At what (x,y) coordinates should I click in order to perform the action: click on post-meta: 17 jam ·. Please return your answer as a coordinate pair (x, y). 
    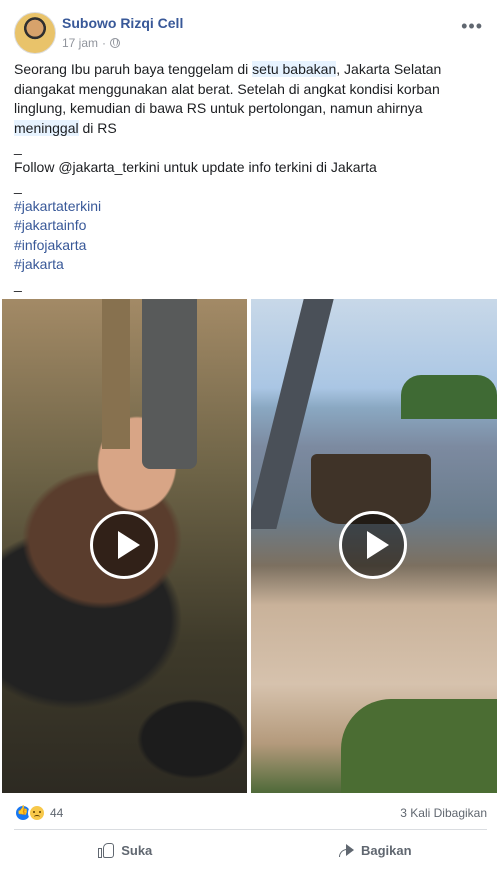
    Looking at the image, I should click on (91, 43).